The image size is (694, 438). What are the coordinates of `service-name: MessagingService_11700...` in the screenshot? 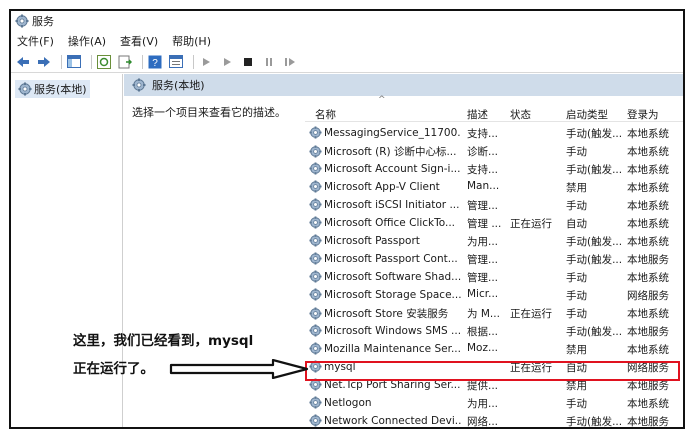 It's located at (392, 132).